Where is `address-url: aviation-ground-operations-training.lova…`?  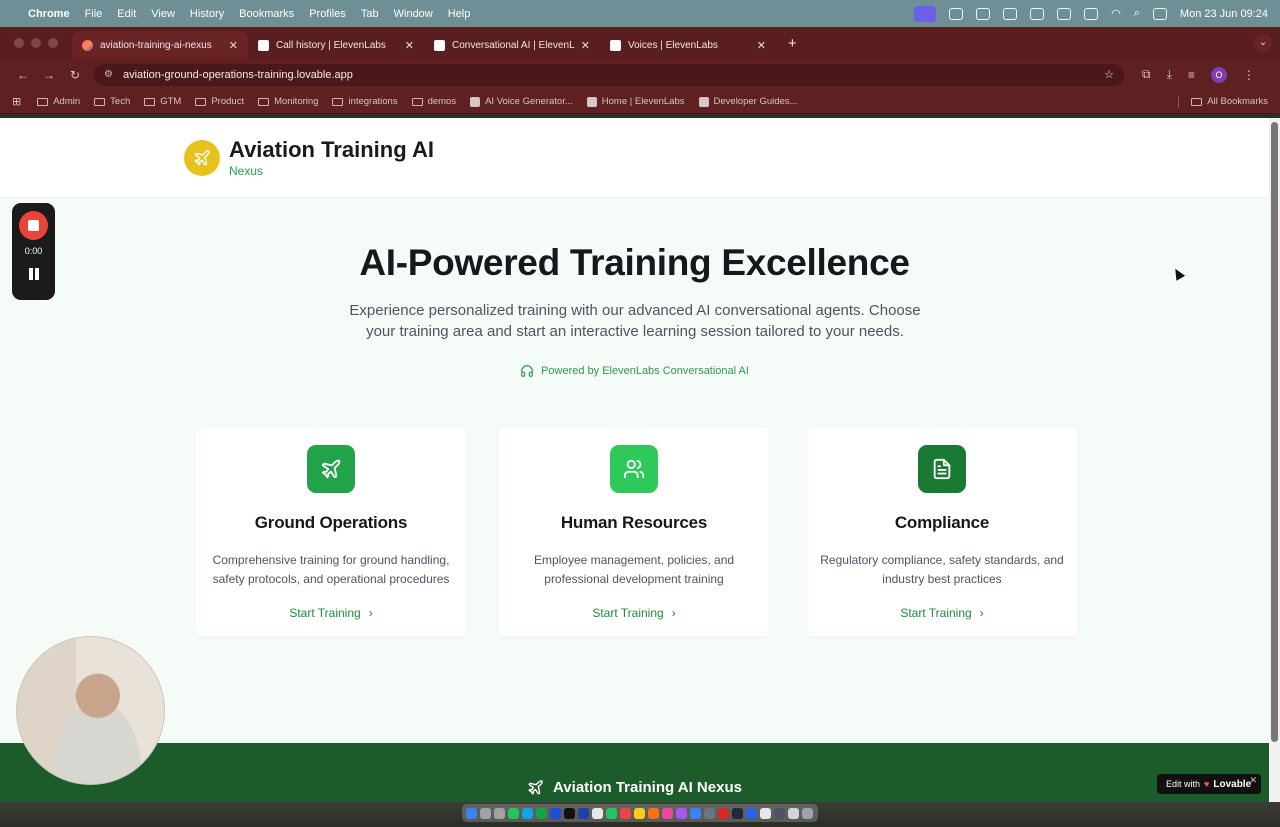
address-url: aviation-ground-operations-training.lova… is located at coordinates (238, 75).